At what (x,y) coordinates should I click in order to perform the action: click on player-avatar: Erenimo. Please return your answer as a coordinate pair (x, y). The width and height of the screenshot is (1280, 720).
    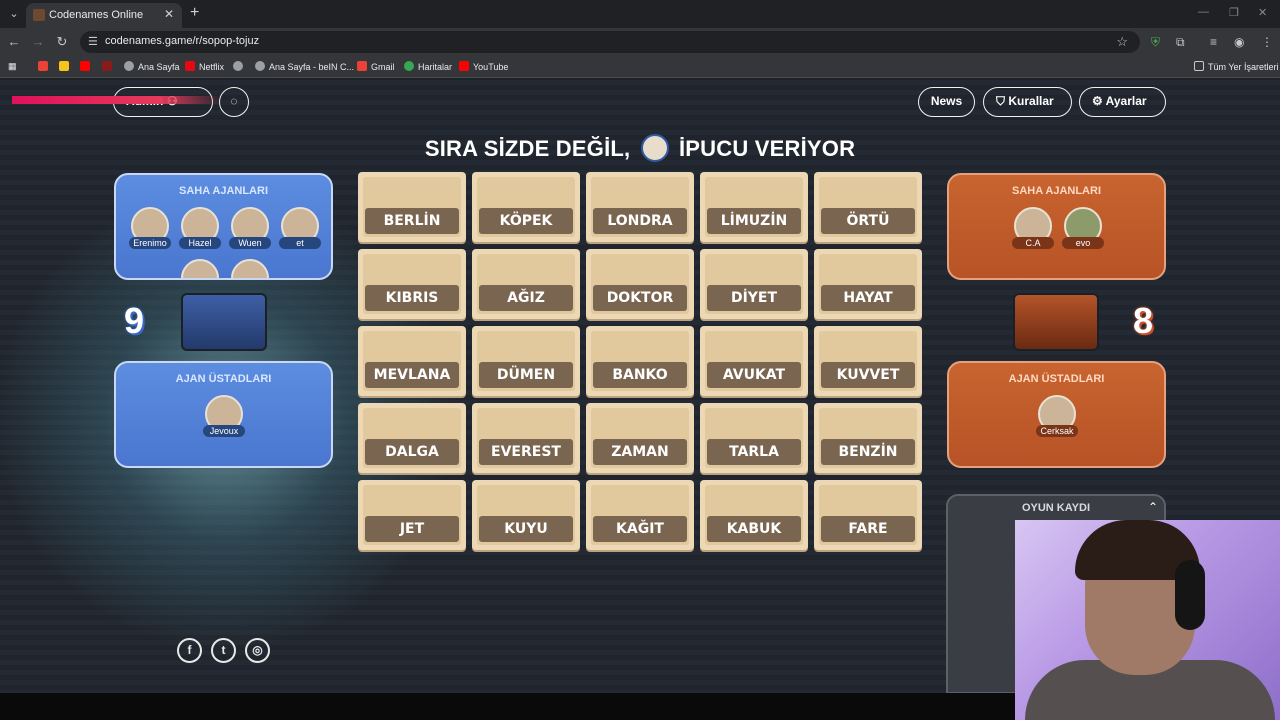
    Looking at the image, I should click on (150, 228).